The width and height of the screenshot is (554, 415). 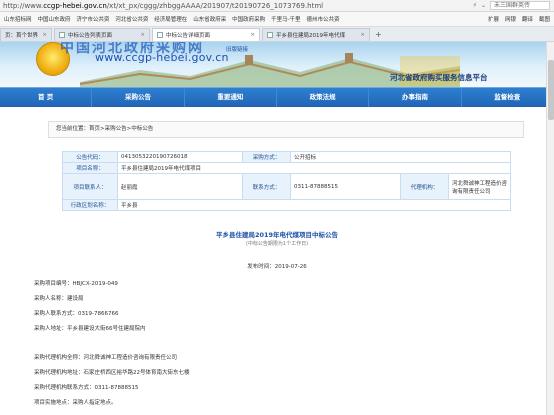 I want to click on bookmark-item: 中国政府采购, so click(x=248, y=20).